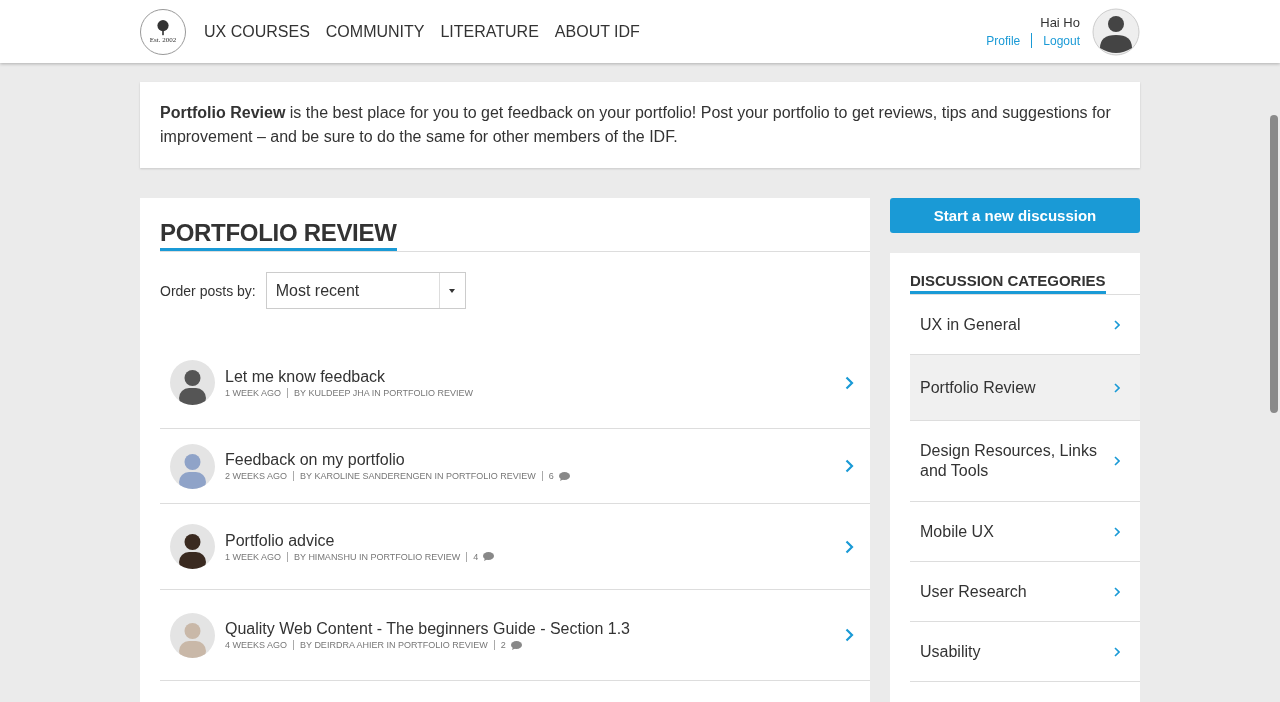  I want to click on post-item: Feedback on my portfolio 2 WEEKS AGO BY KAROLINE SANDERENGEN IN PORTFOLIO REVIEW 6, so click(515, 466).